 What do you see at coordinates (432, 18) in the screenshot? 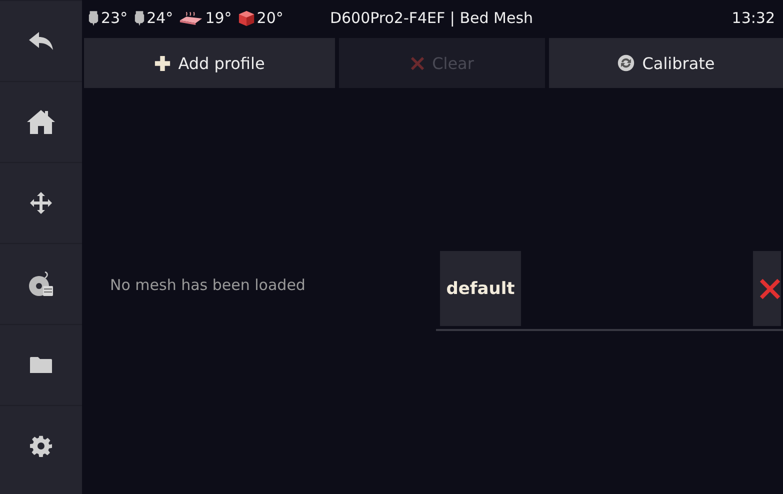
I see `window-title: D600Pro2-F4EF | Bed Mesh` at bounding box center [432, 18].